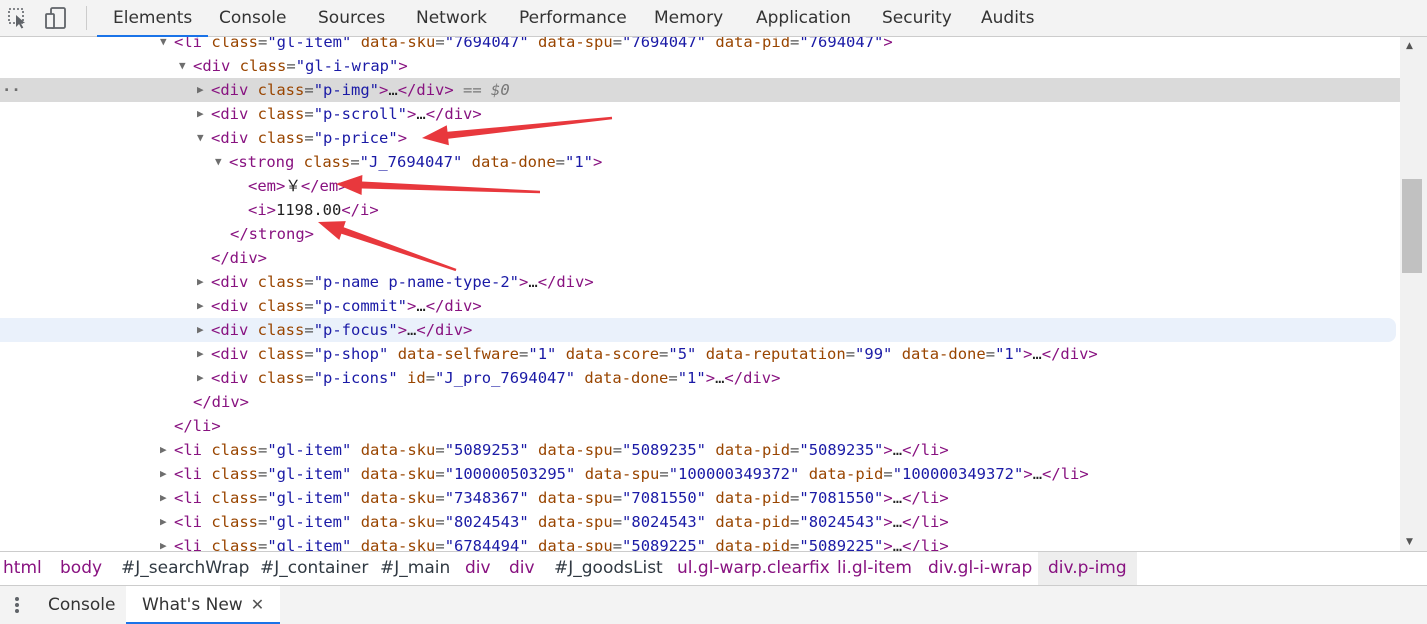  I want to click on markup-token: "p-shop", so click(351, 354).